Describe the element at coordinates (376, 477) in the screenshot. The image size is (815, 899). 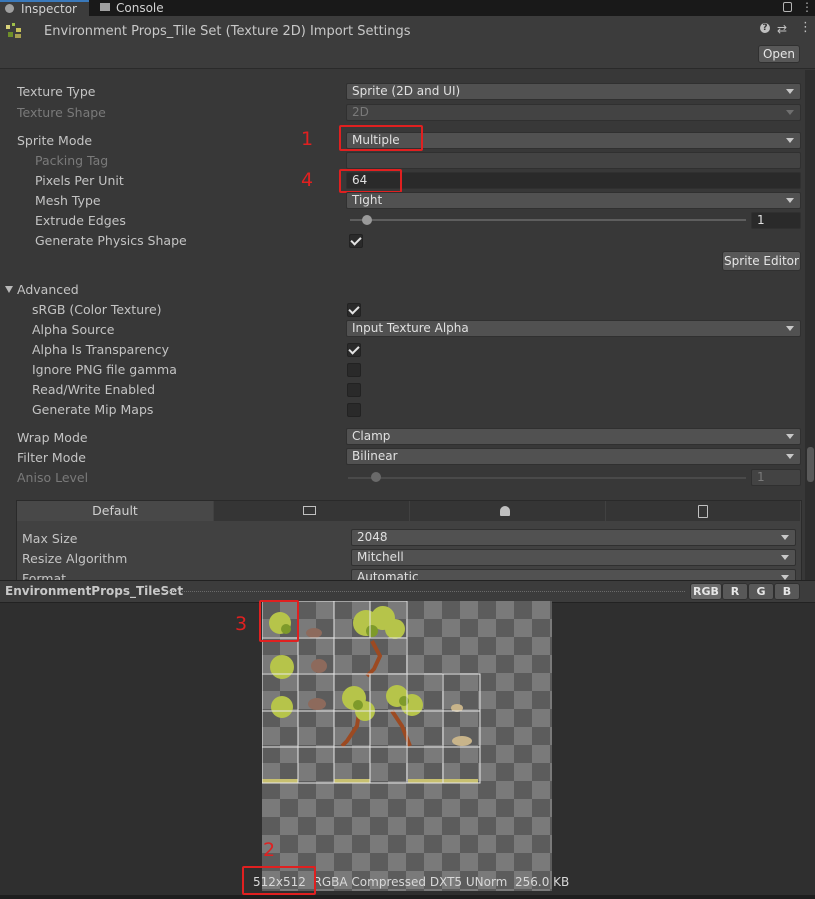
I see `aniso-level-slider-handle` at that location.